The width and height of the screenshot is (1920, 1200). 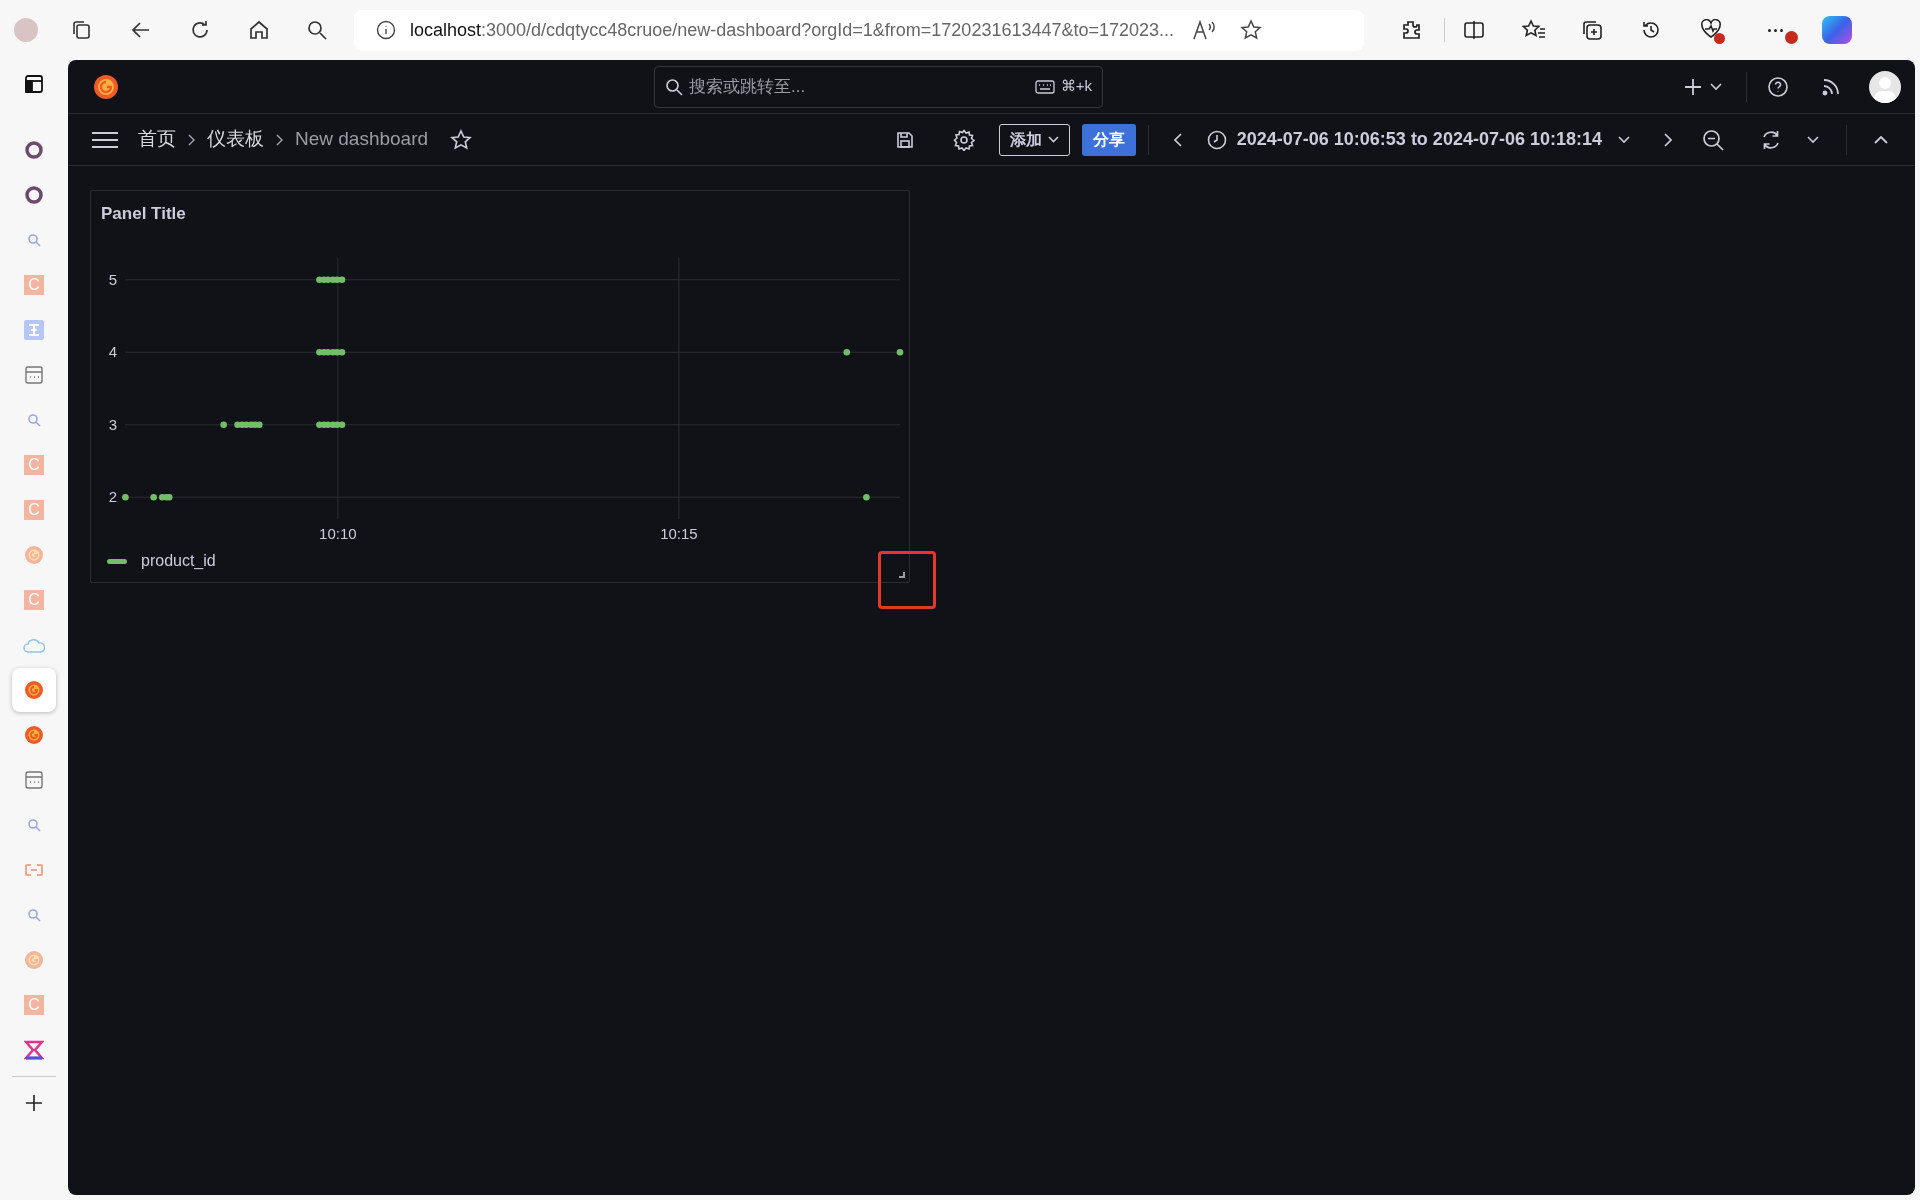 I want to click on add-icon, so click(x=34, y=1103).